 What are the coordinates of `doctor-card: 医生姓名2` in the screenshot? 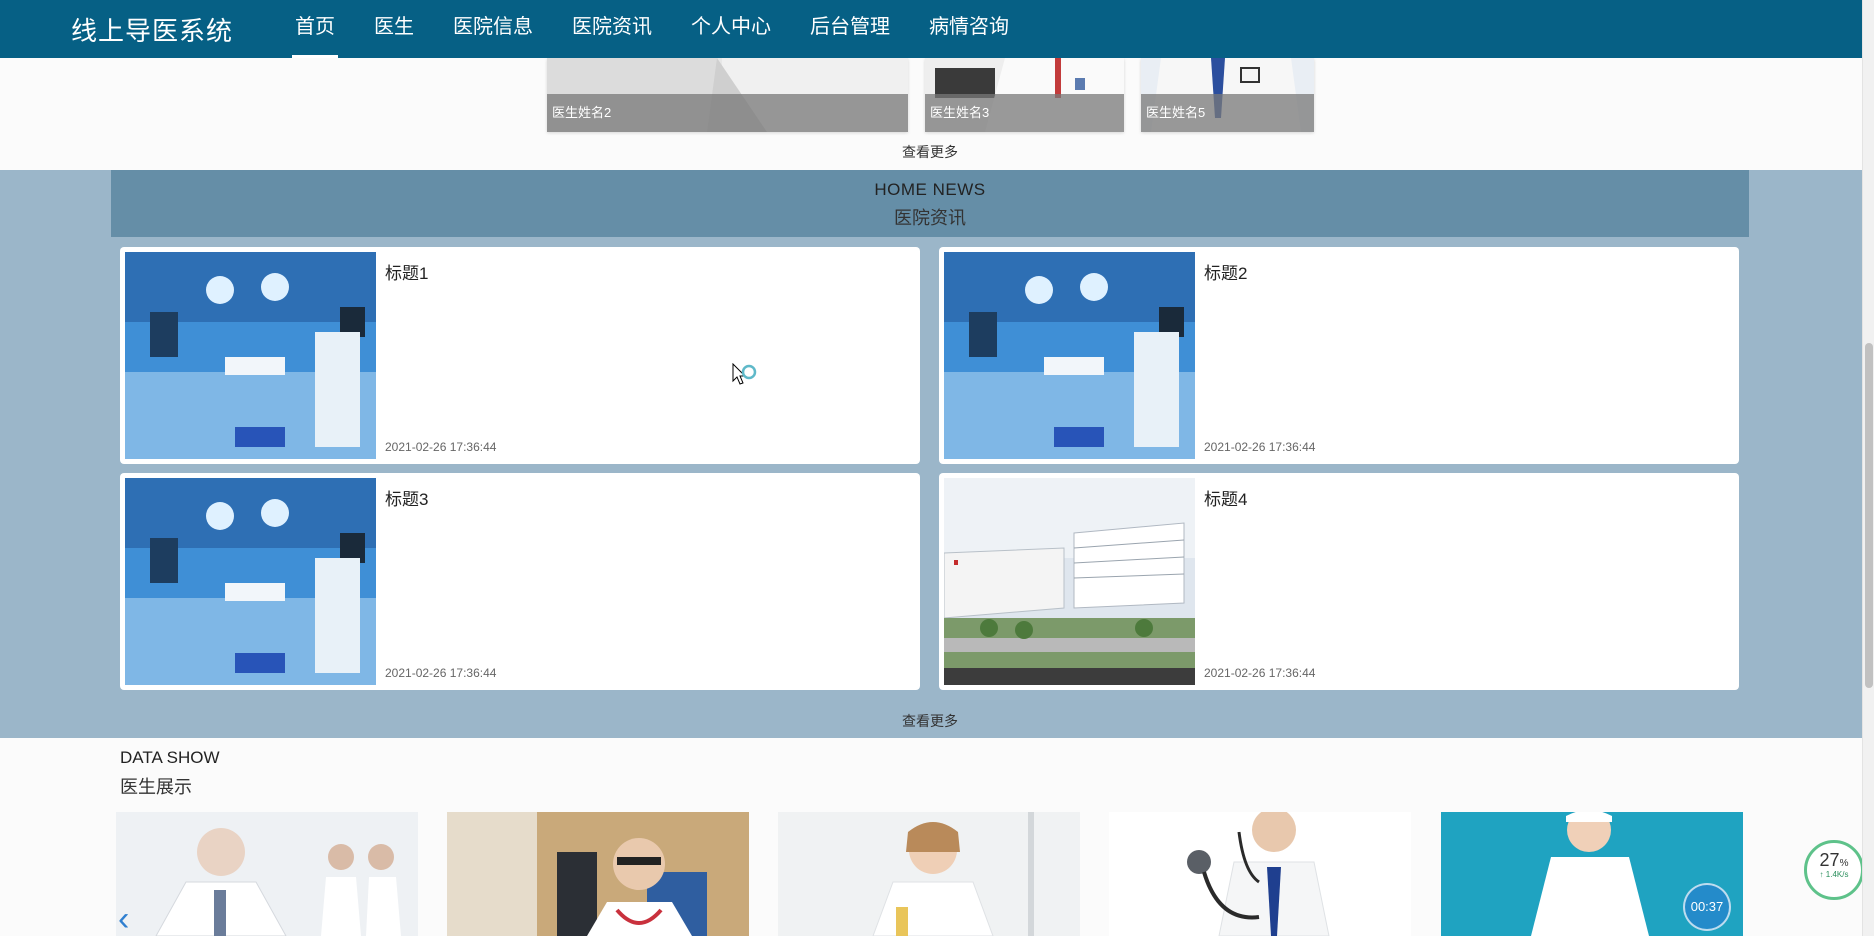 It's located at (727, 95).